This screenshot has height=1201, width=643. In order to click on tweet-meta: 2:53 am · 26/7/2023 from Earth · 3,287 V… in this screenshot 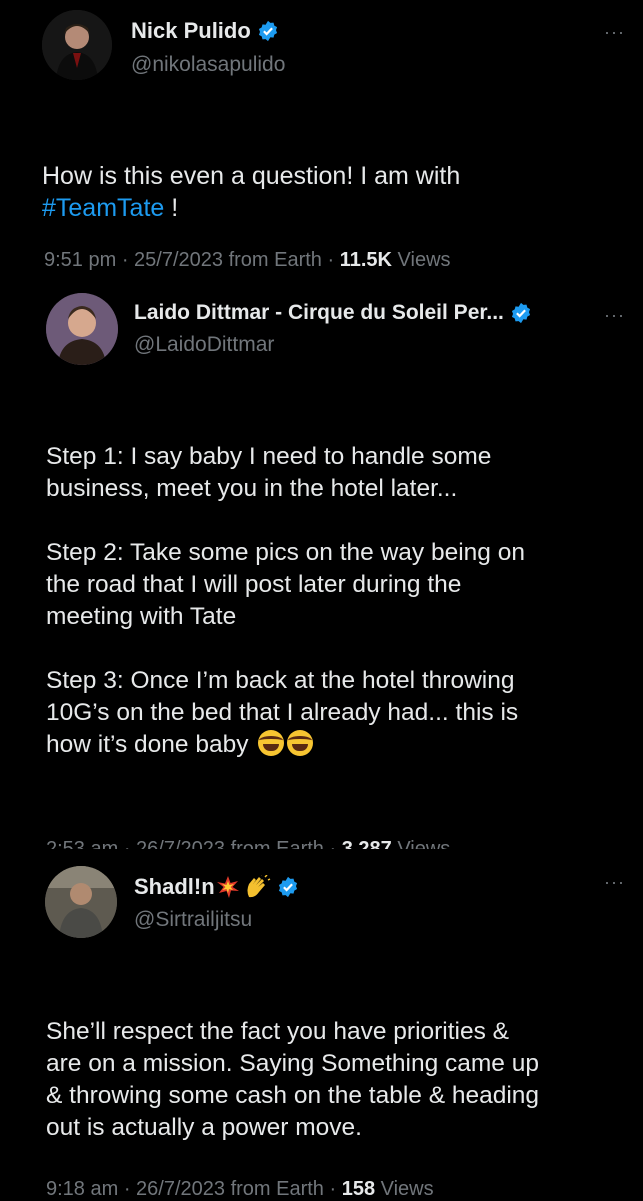, I will do `click(248, 842)`.